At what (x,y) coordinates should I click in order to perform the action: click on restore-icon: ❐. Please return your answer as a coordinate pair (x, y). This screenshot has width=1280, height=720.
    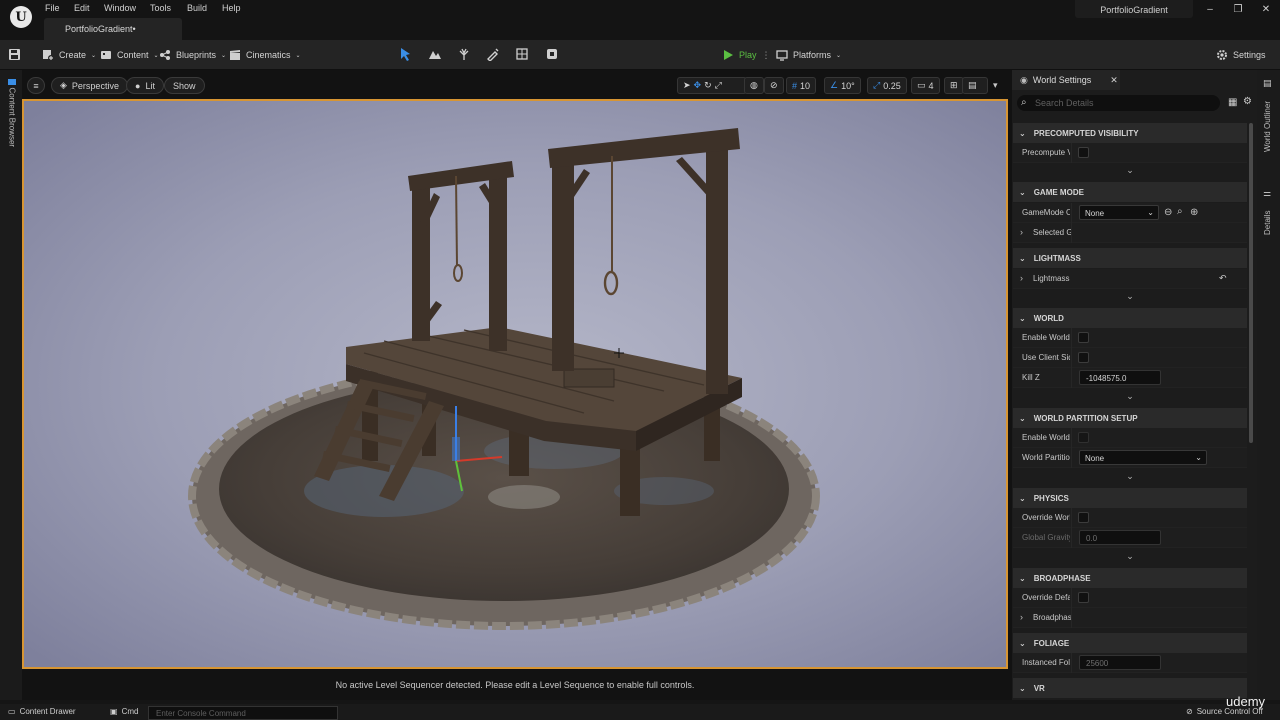
    Looking at the image, I should click on (1238, 10).